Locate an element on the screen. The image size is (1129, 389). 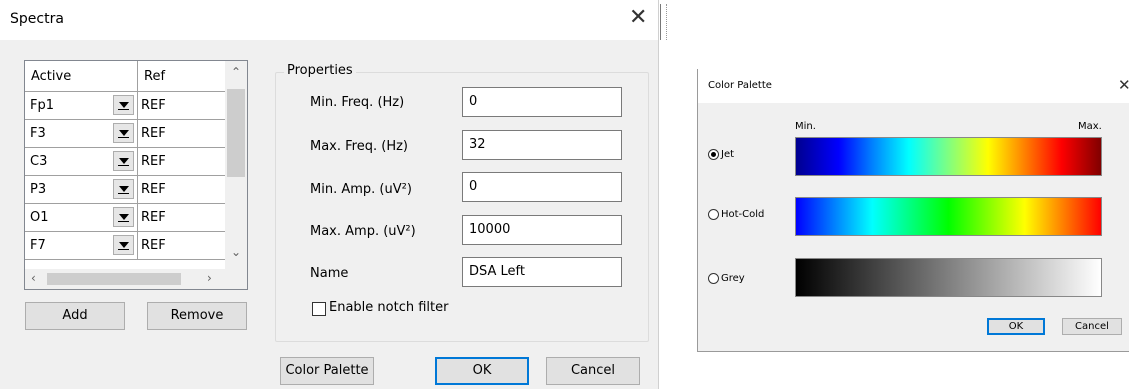
jet-label: Jet is located at coordinates (727, 154).